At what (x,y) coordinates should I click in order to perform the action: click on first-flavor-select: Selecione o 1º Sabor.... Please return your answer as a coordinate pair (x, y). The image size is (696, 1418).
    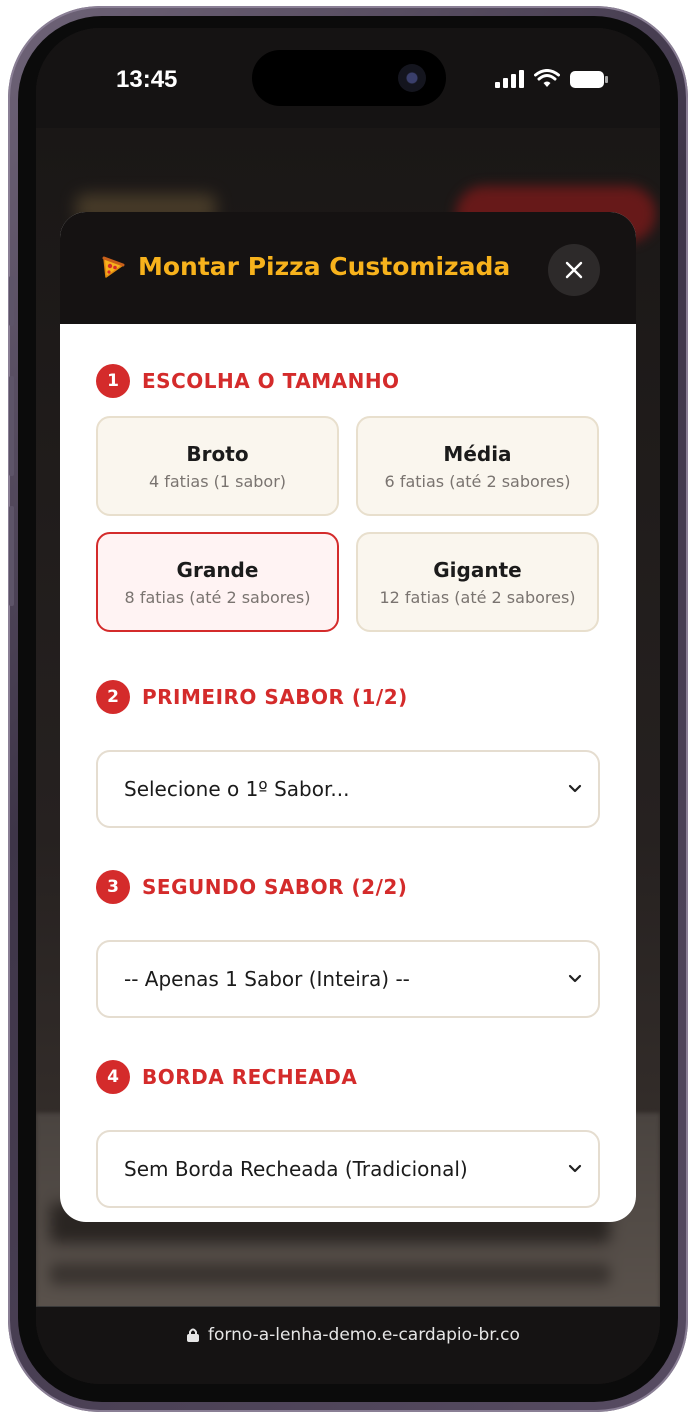
    Looking at the image, I should click on (348, 789).